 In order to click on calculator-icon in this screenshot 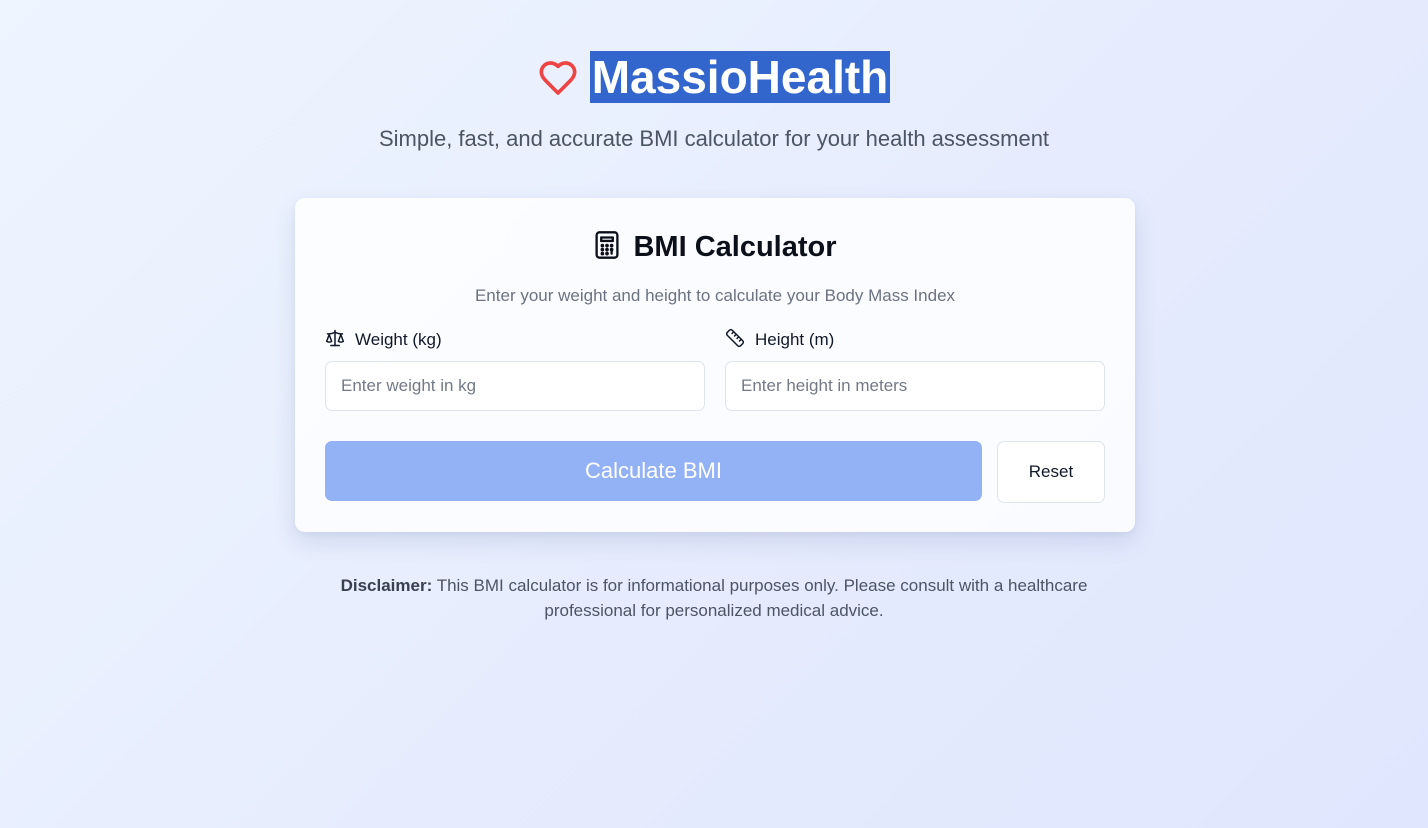, I will do `click(607, 247)`.